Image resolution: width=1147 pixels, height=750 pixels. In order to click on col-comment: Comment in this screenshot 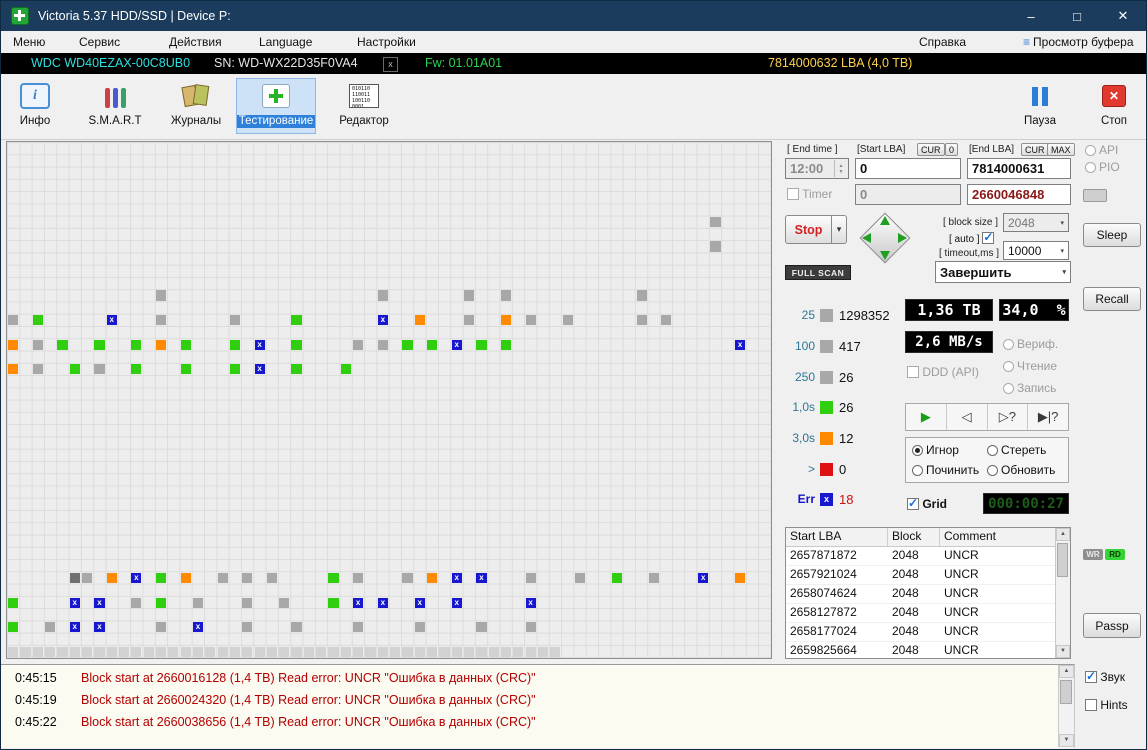, I will do `click(1005, 537)`.